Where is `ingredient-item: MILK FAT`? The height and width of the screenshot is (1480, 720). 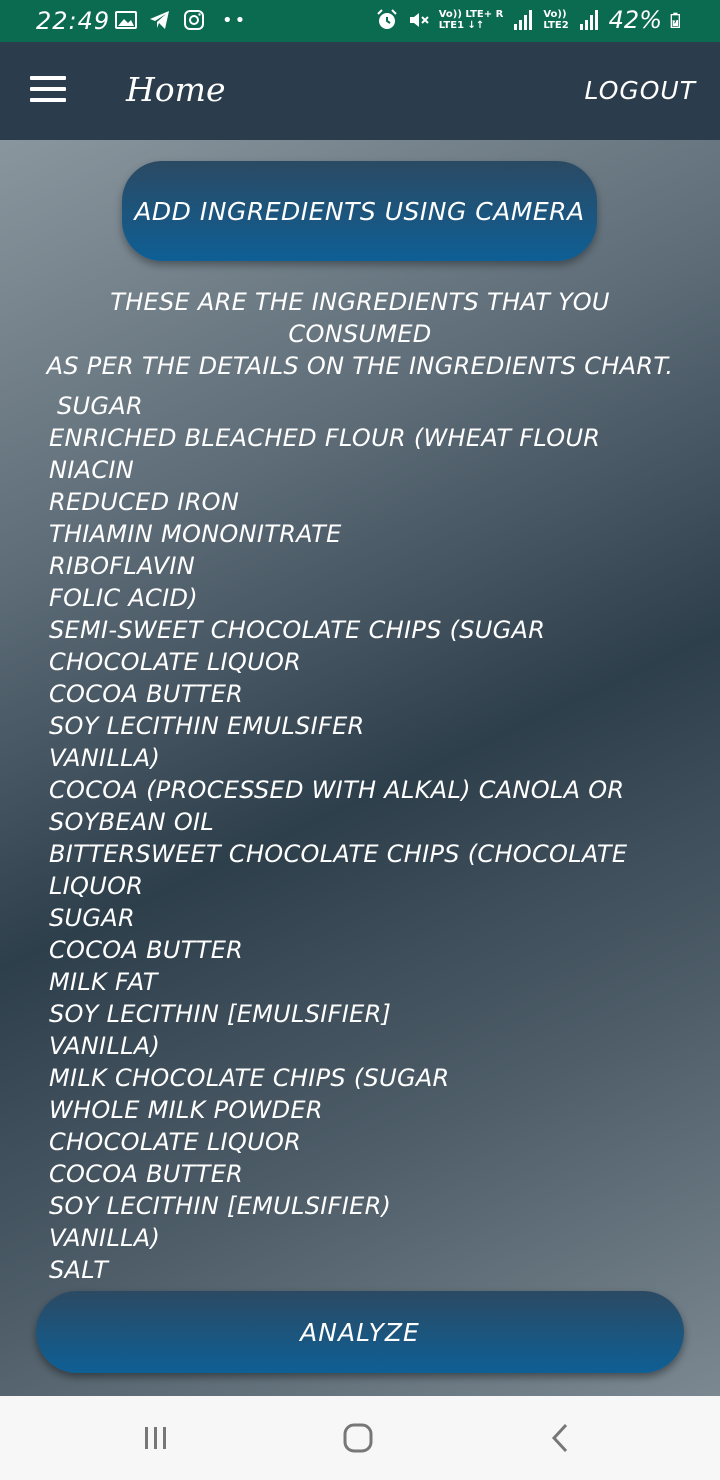 ingredient-item: MILK FAT is located at coordinates (103, 982).